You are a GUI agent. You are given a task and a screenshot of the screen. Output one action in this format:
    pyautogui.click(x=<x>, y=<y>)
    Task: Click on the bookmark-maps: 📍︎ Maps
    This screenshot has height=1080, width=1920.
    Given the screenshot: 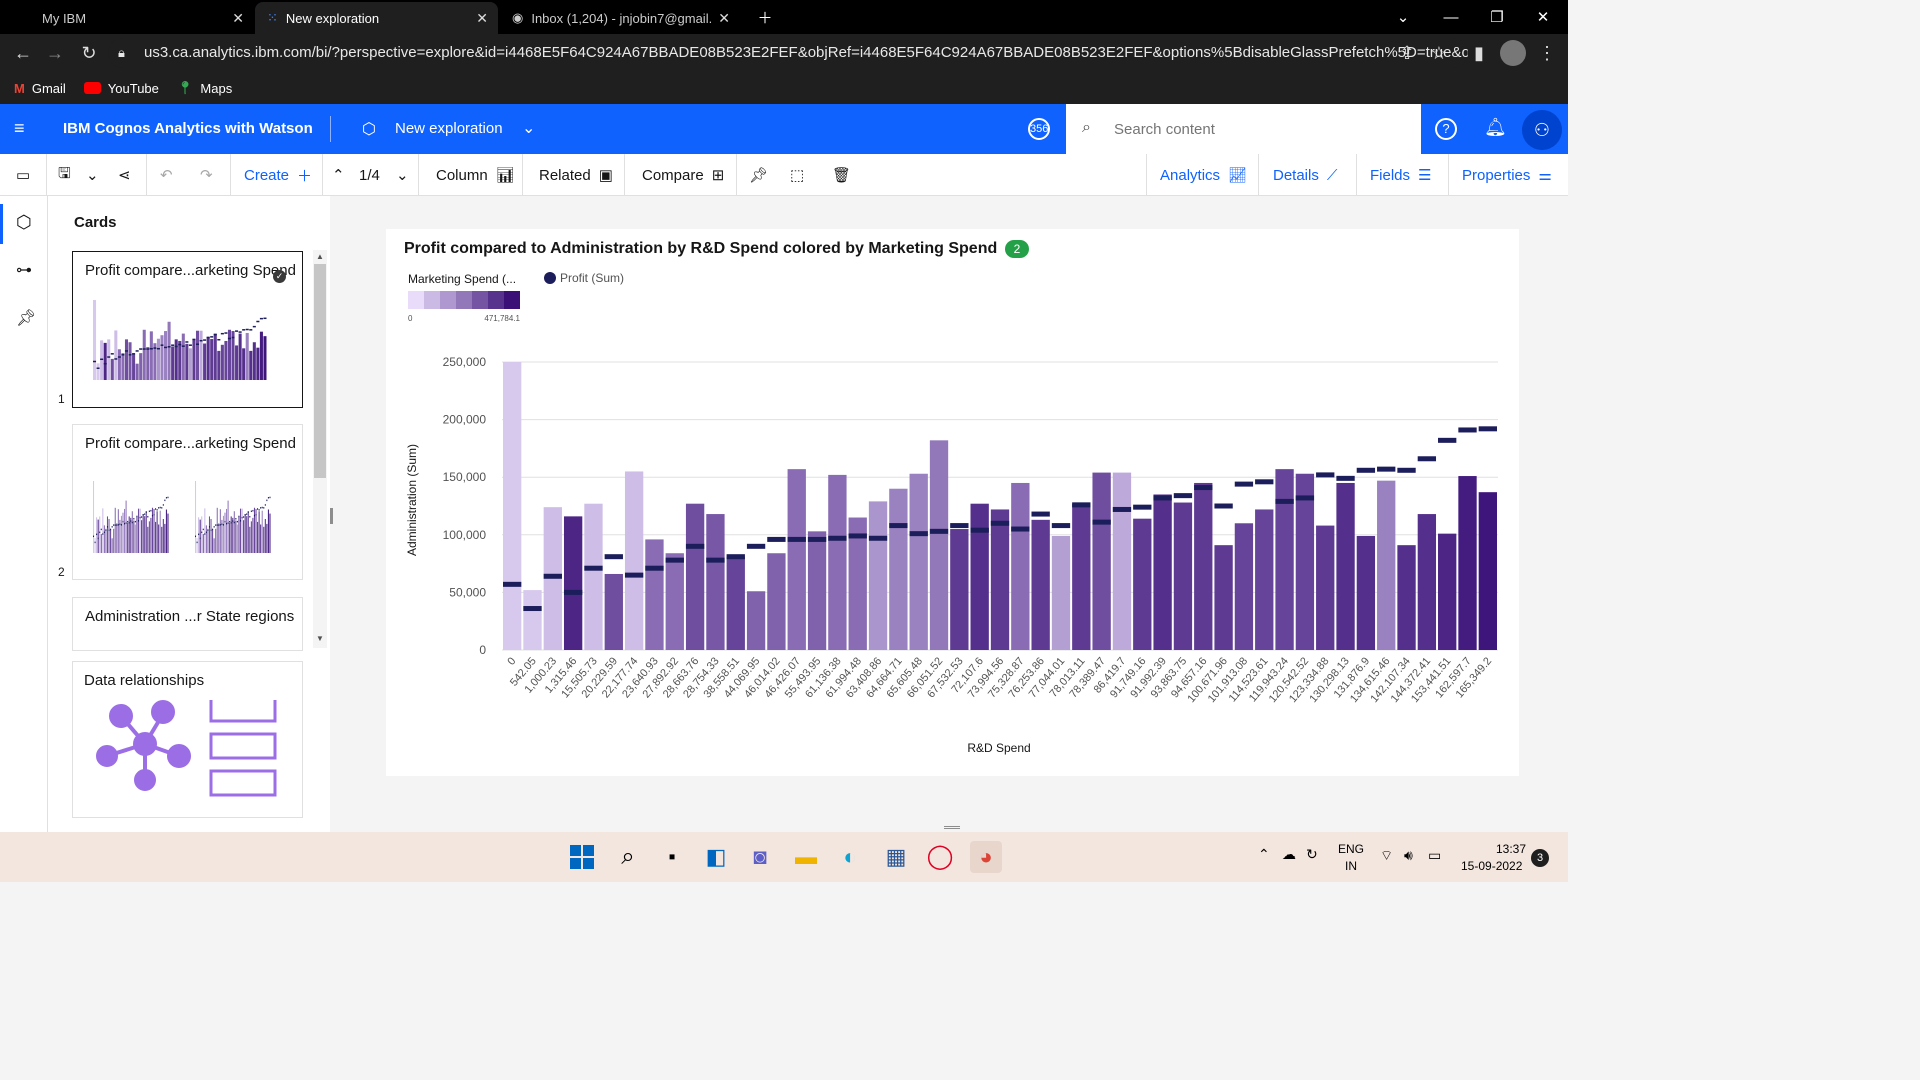 What is the action you would take?
    pyautogui.click(x=204, y=88)
    